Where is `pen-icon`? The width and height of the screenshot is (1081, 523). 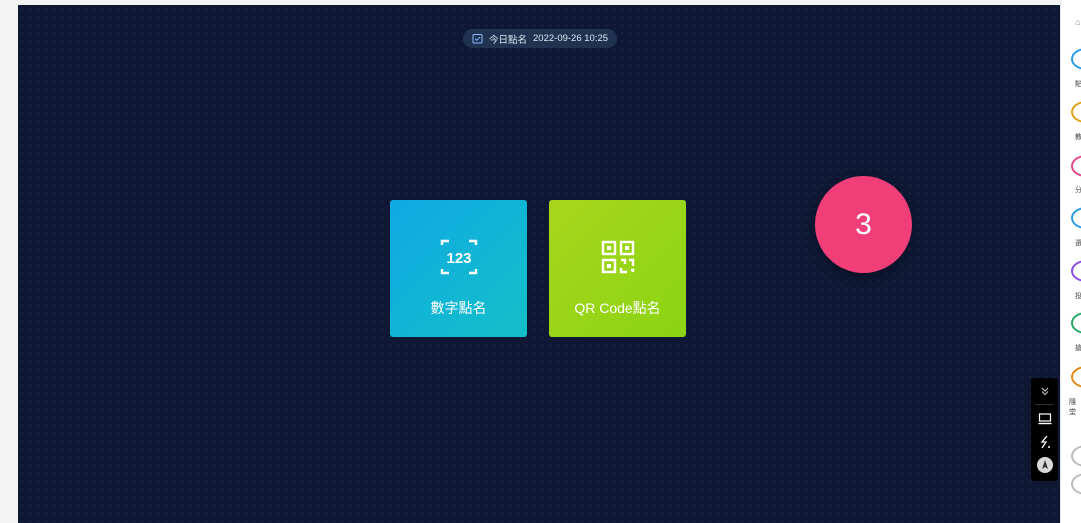 pen-icon is located at coordinates (1044, 442).